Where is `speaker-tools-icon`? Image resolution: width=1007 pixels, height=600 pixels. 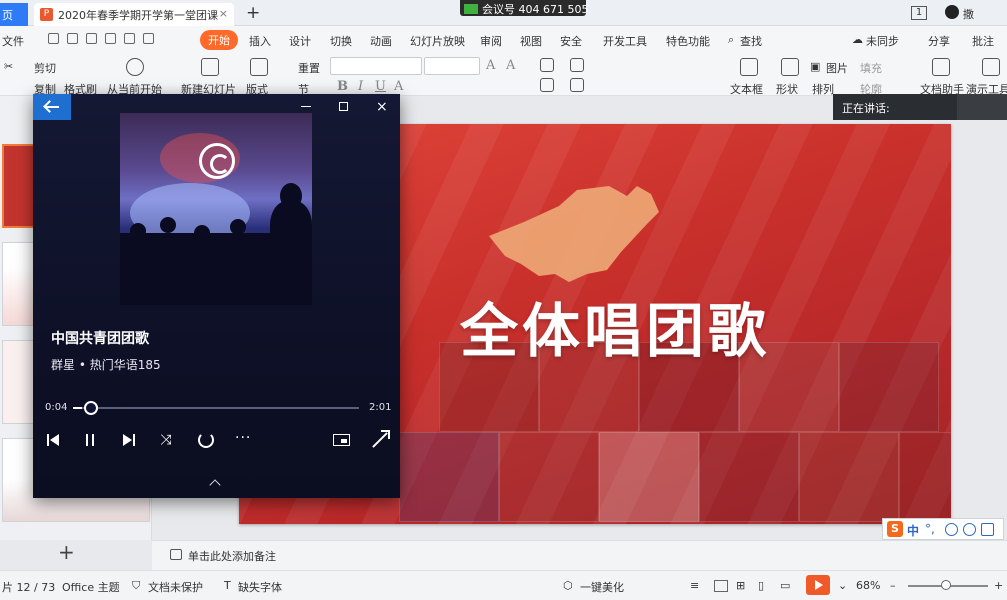 speaker-tools-icon is located at coordinates (991, 67).